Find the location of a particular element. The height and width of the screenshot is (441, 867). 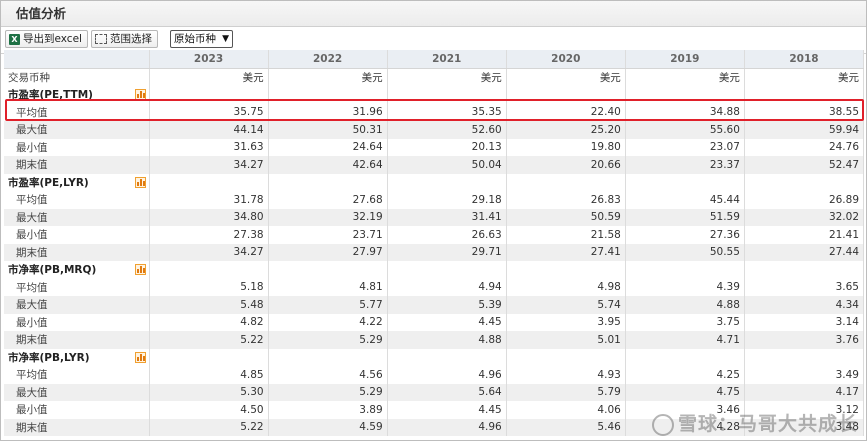

value-cell: 5.79 is located at coordinates (566, 392).